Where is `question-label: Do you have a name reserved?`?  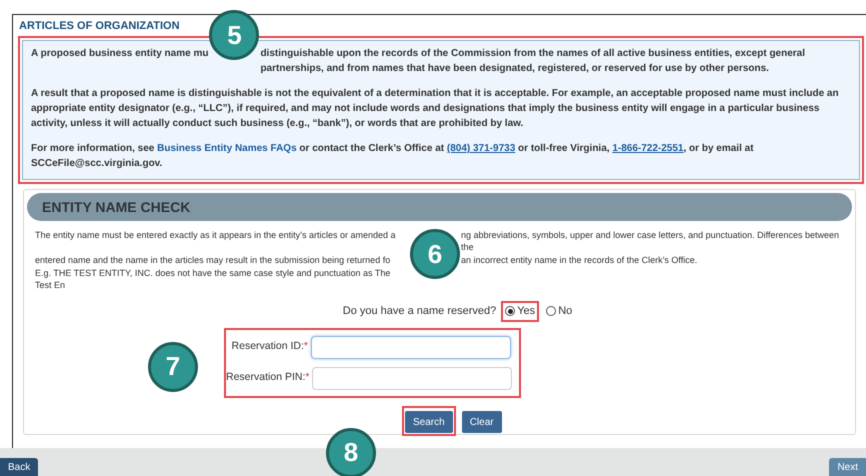
question-label: Do you have a name reserved? is located at coordinates (419, 311).